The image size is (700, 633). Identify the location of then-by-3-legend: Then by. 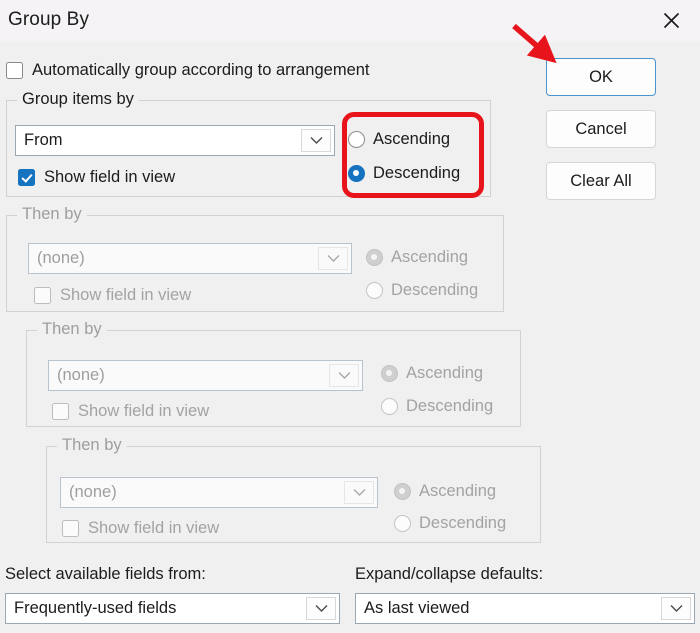
(92, 445).